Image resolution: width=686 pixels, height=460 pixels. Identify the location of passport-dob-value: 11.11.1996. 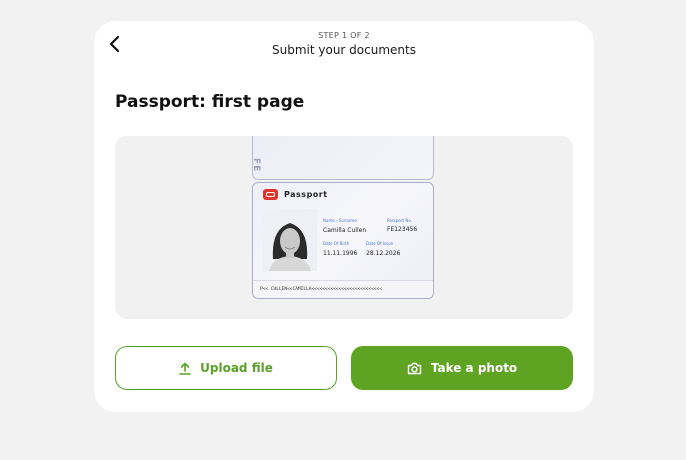
(340, 253).